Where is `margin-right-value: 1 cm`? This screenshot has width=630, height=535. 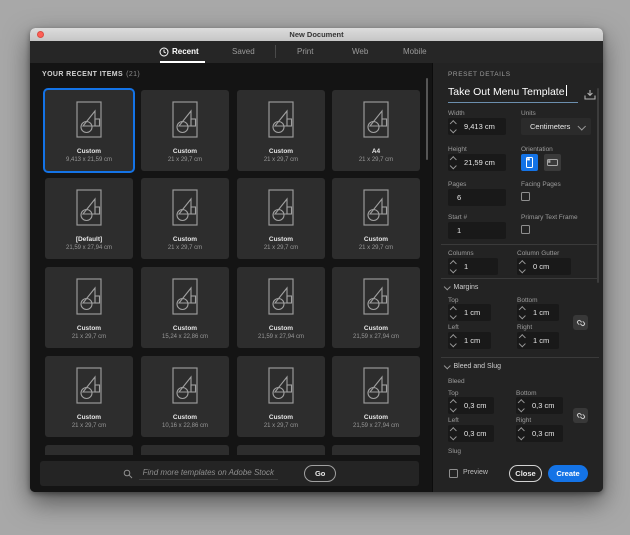
margin-right-value: 1 cm is located at coordinates (541, 340).